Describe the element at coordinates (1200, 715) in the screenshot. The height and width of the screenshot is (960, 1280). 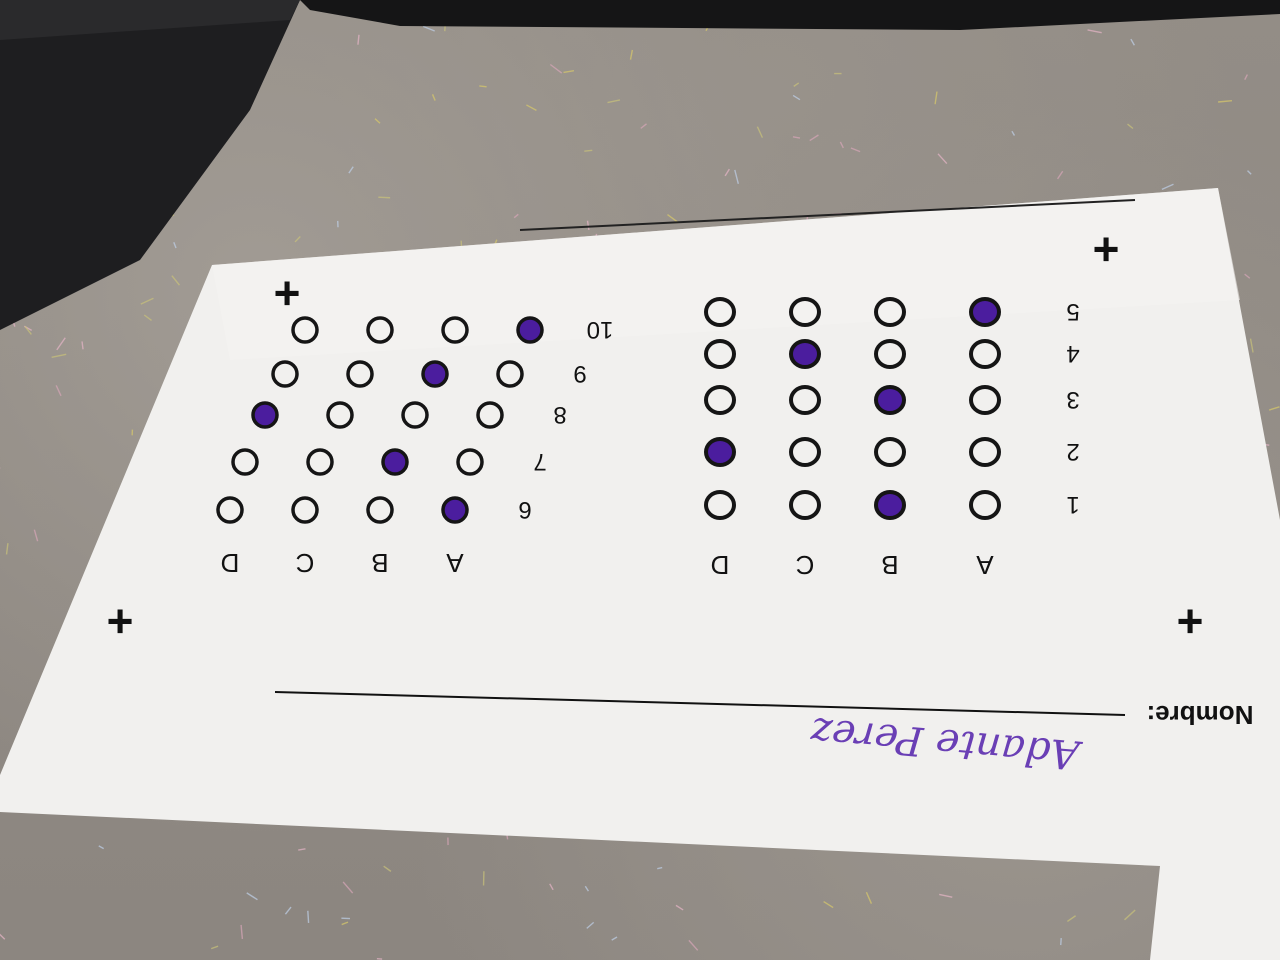
I see `name-label: Nombre:` at that location.